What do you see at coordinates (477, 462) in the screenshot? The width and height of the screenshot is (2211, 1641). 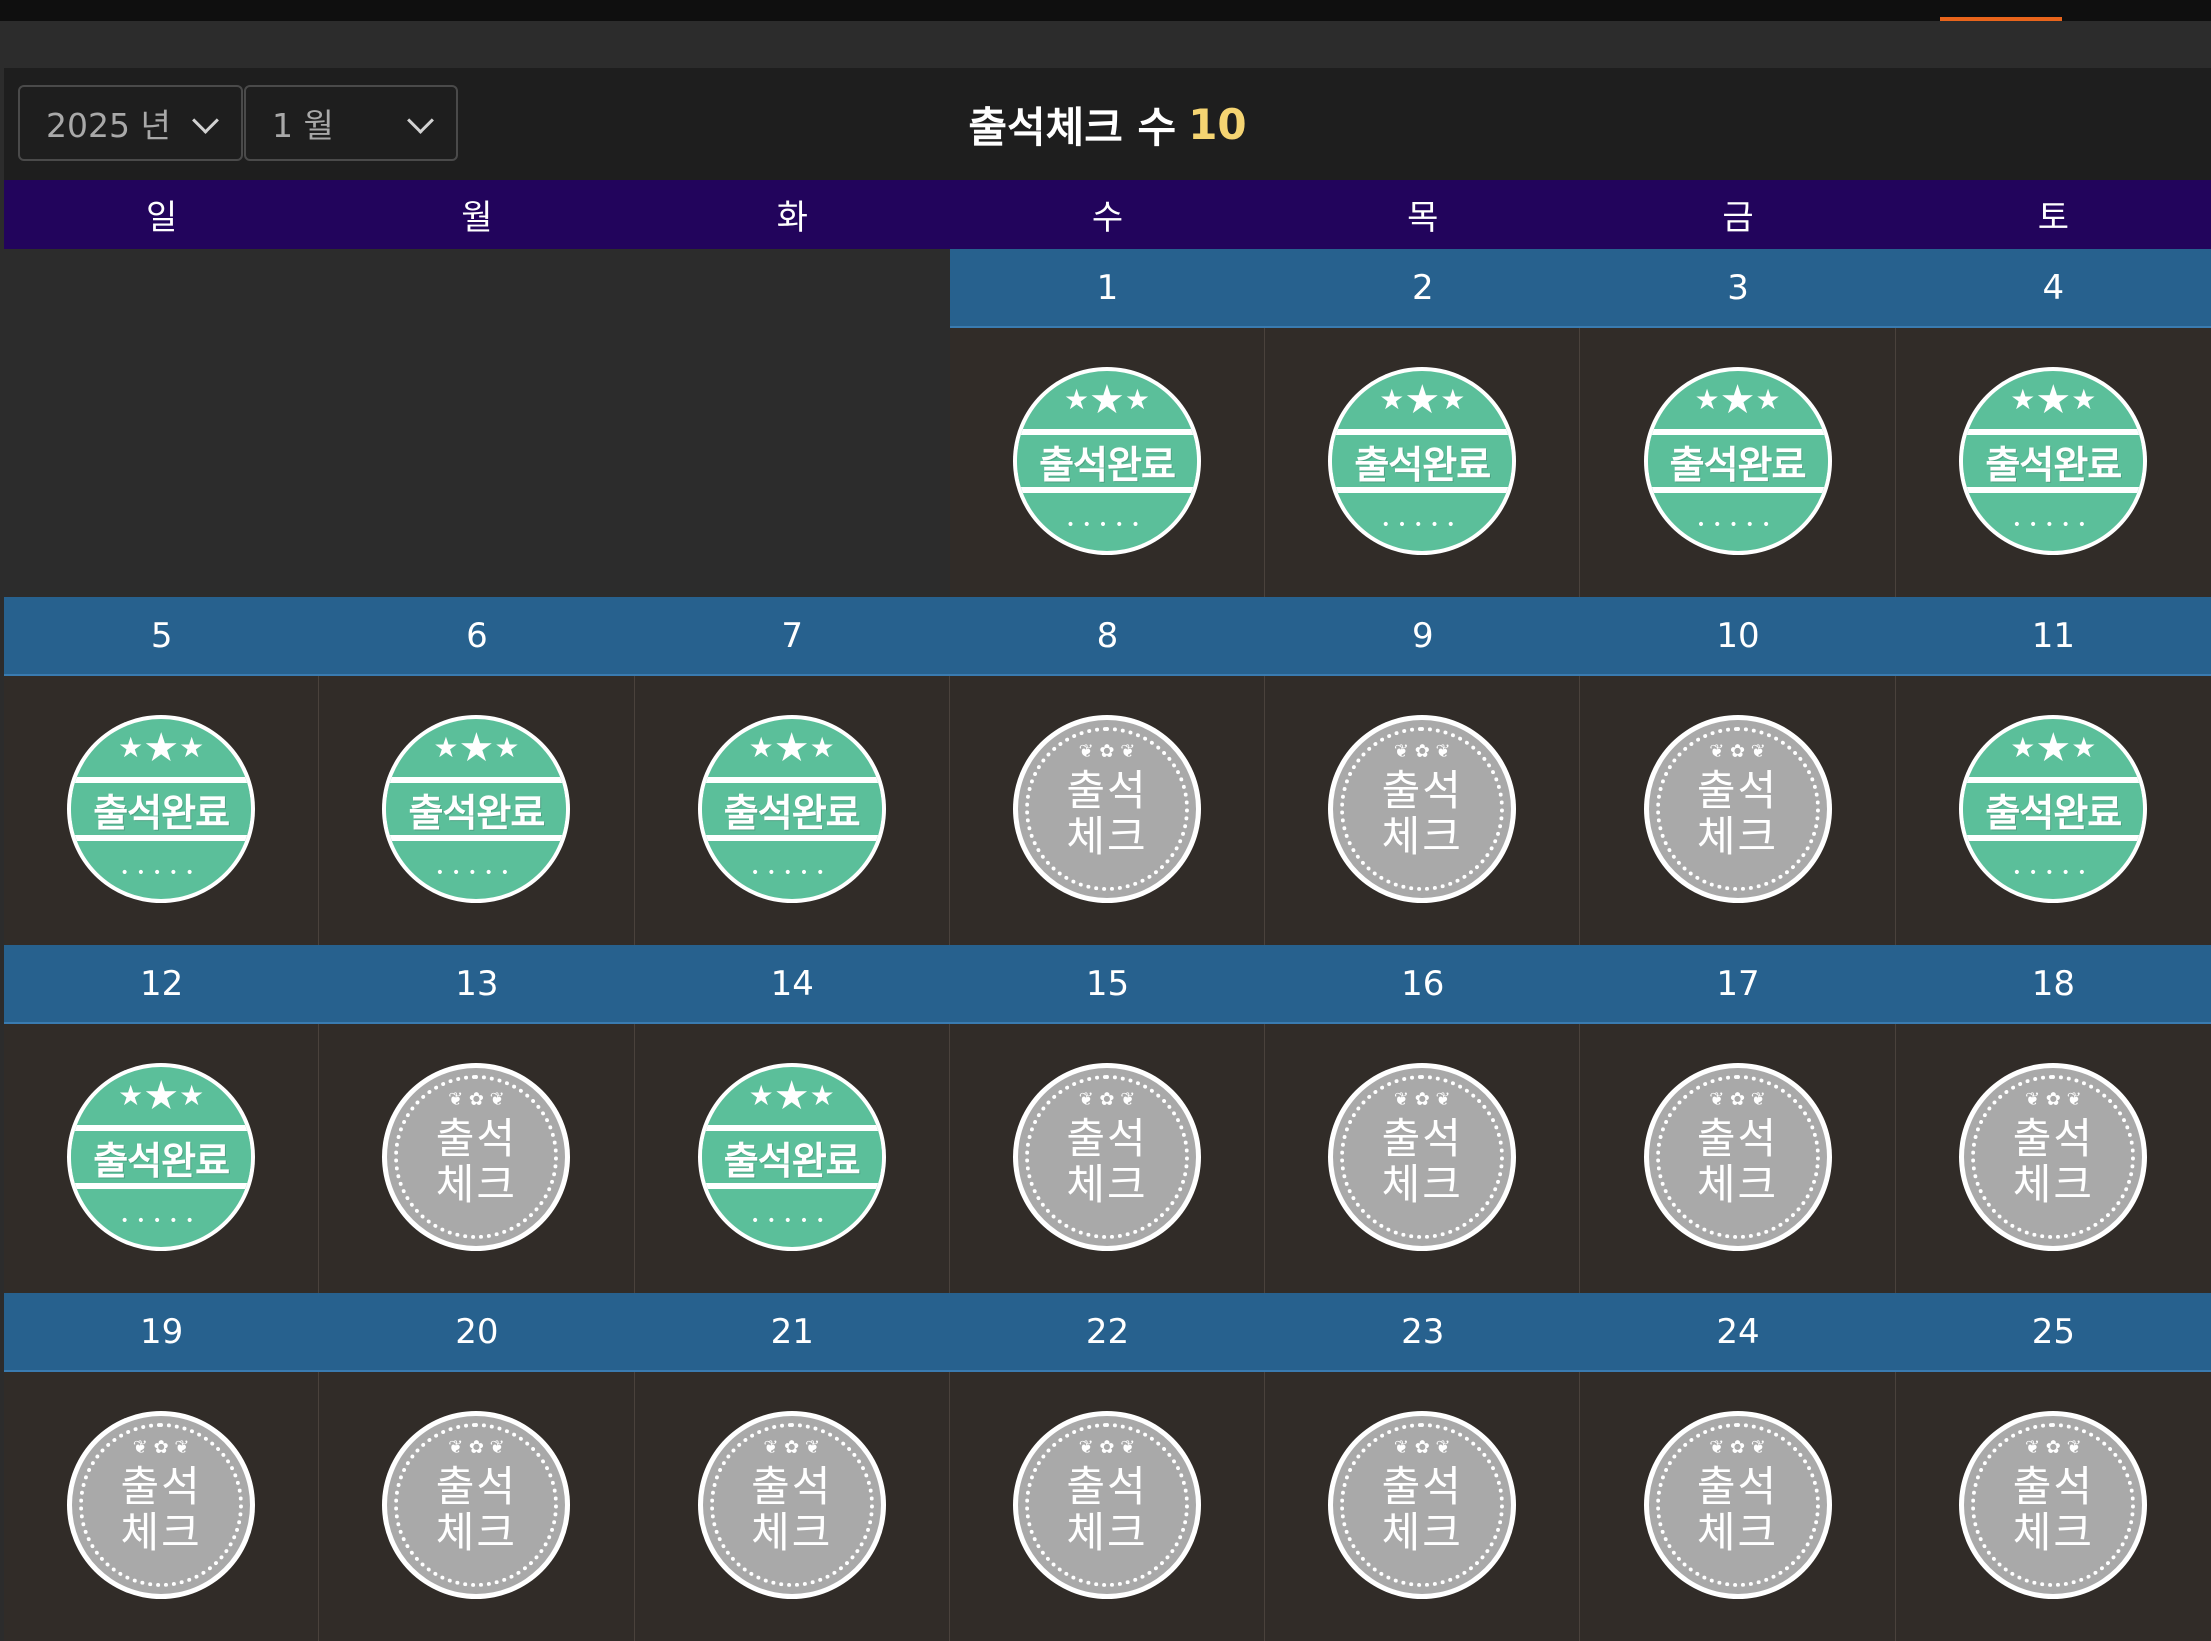 I see `day-cell` at bounding box center [477, 462].